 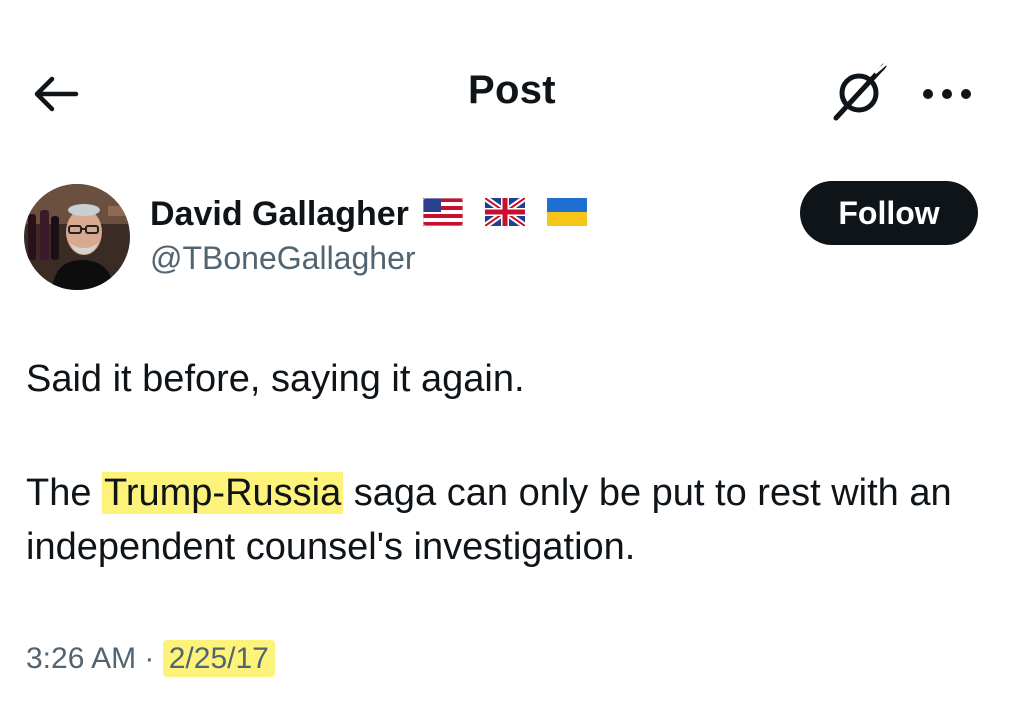 What do you see at coordinates (81, 658) in the screenshot?
I see `post-time: 3:26 AM` at bounding box center [81, 658].